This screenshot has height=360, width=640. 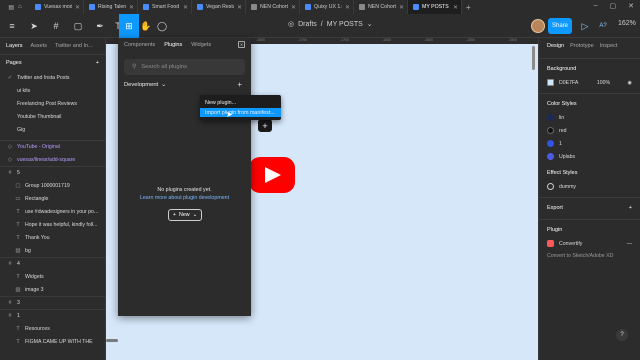 What do you see at coordinates (219, 7) in the screenshot?
I see `browser-tab: Vegan Restaurant Pro✕` at bounding box center [219, 7].